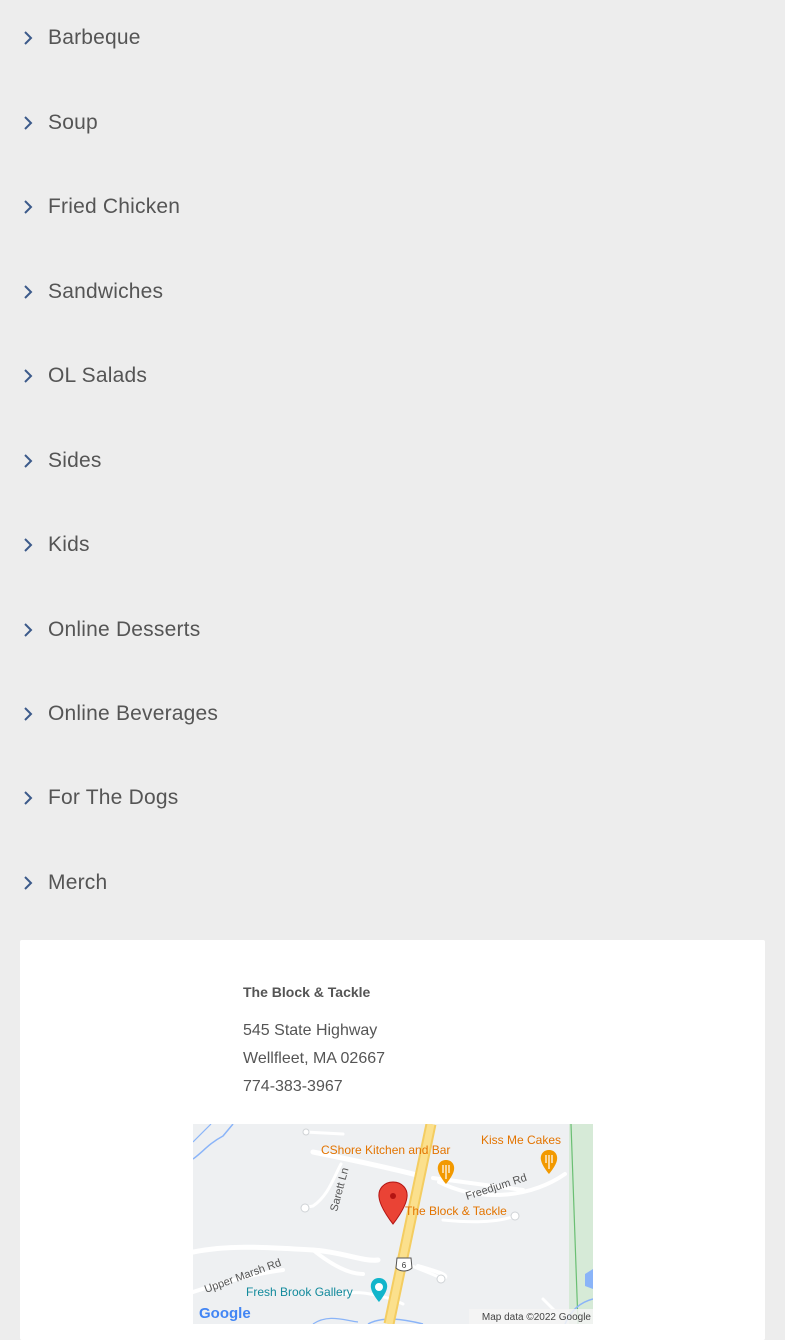 The image size is (785, 1340). Describe the element at coordinates (293, 1087) in the screenshot. I see `phone-number: 774-383-3967` at that location.